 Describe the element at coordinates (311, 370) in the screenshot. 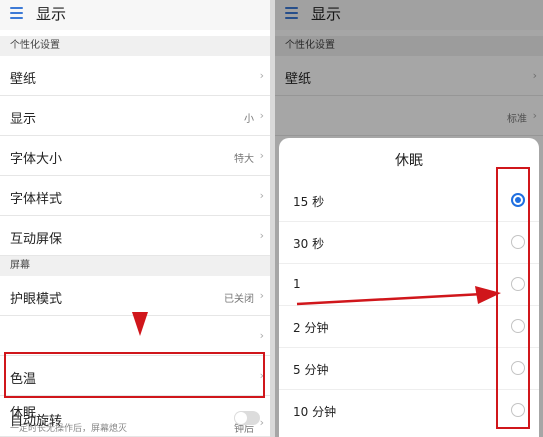

I see `option-label: 5 分钟` at that location.